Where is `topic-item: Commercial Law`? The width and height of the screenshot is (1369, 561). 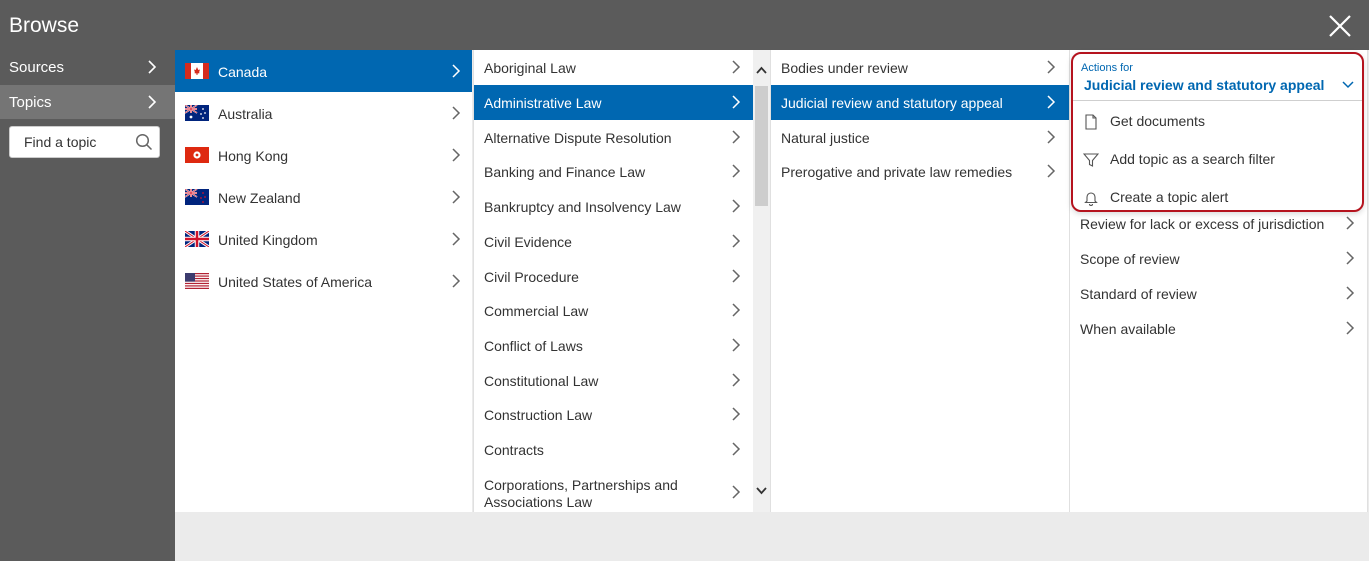 topic-item: Commercial Law is located at coordinates (613, 312).